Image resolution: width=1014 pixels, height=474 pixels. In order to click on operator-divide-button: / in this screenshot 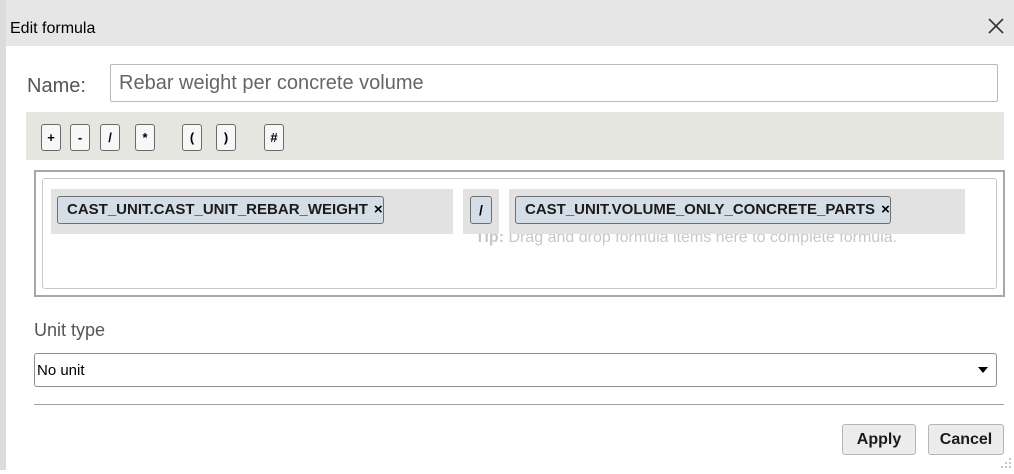, I will do `click(110, 137)`.